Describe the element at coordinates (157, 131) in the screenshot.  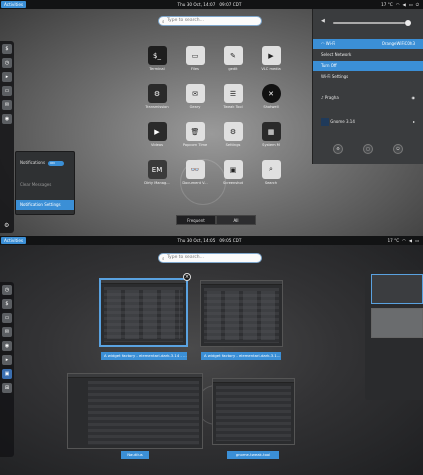
I see `videos-icon: ▶` at that location.